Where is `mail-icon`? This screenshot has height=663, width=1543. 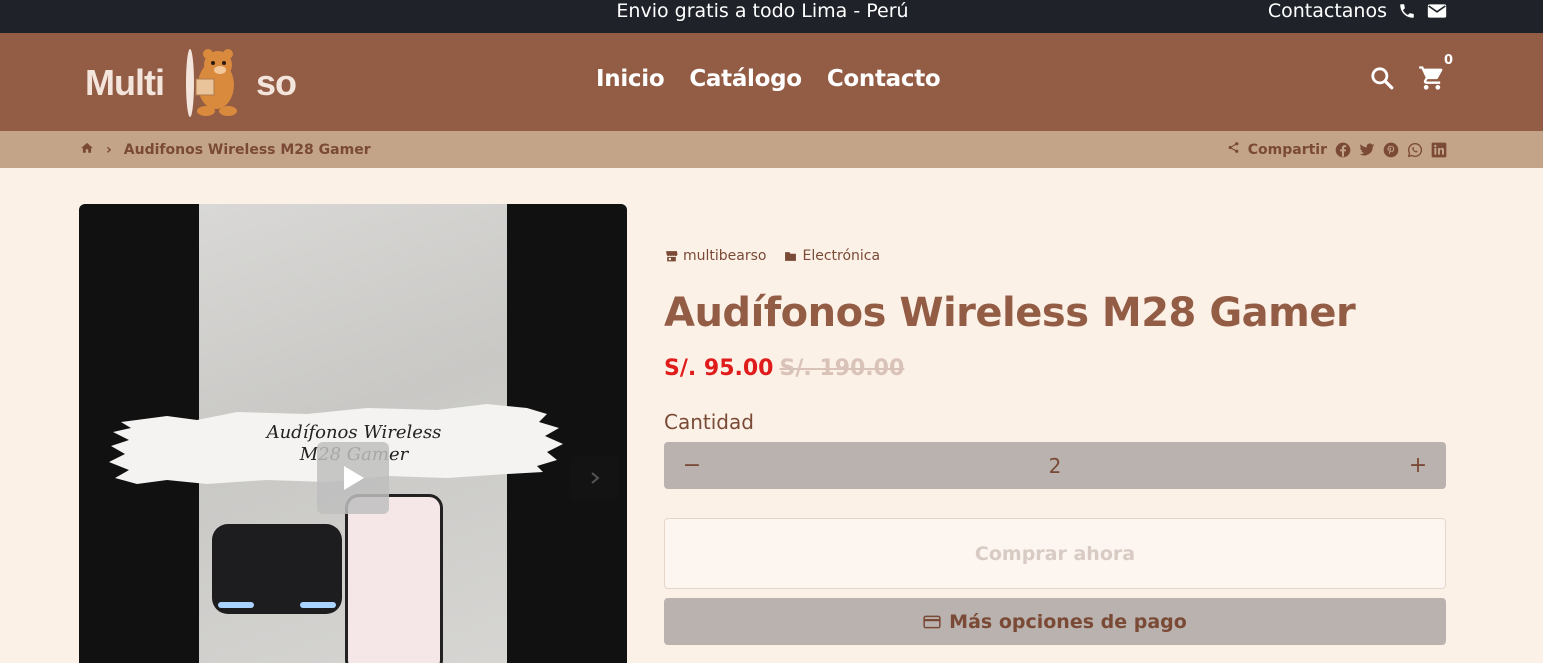 mail-icon is located at coordinates (1437, 11).